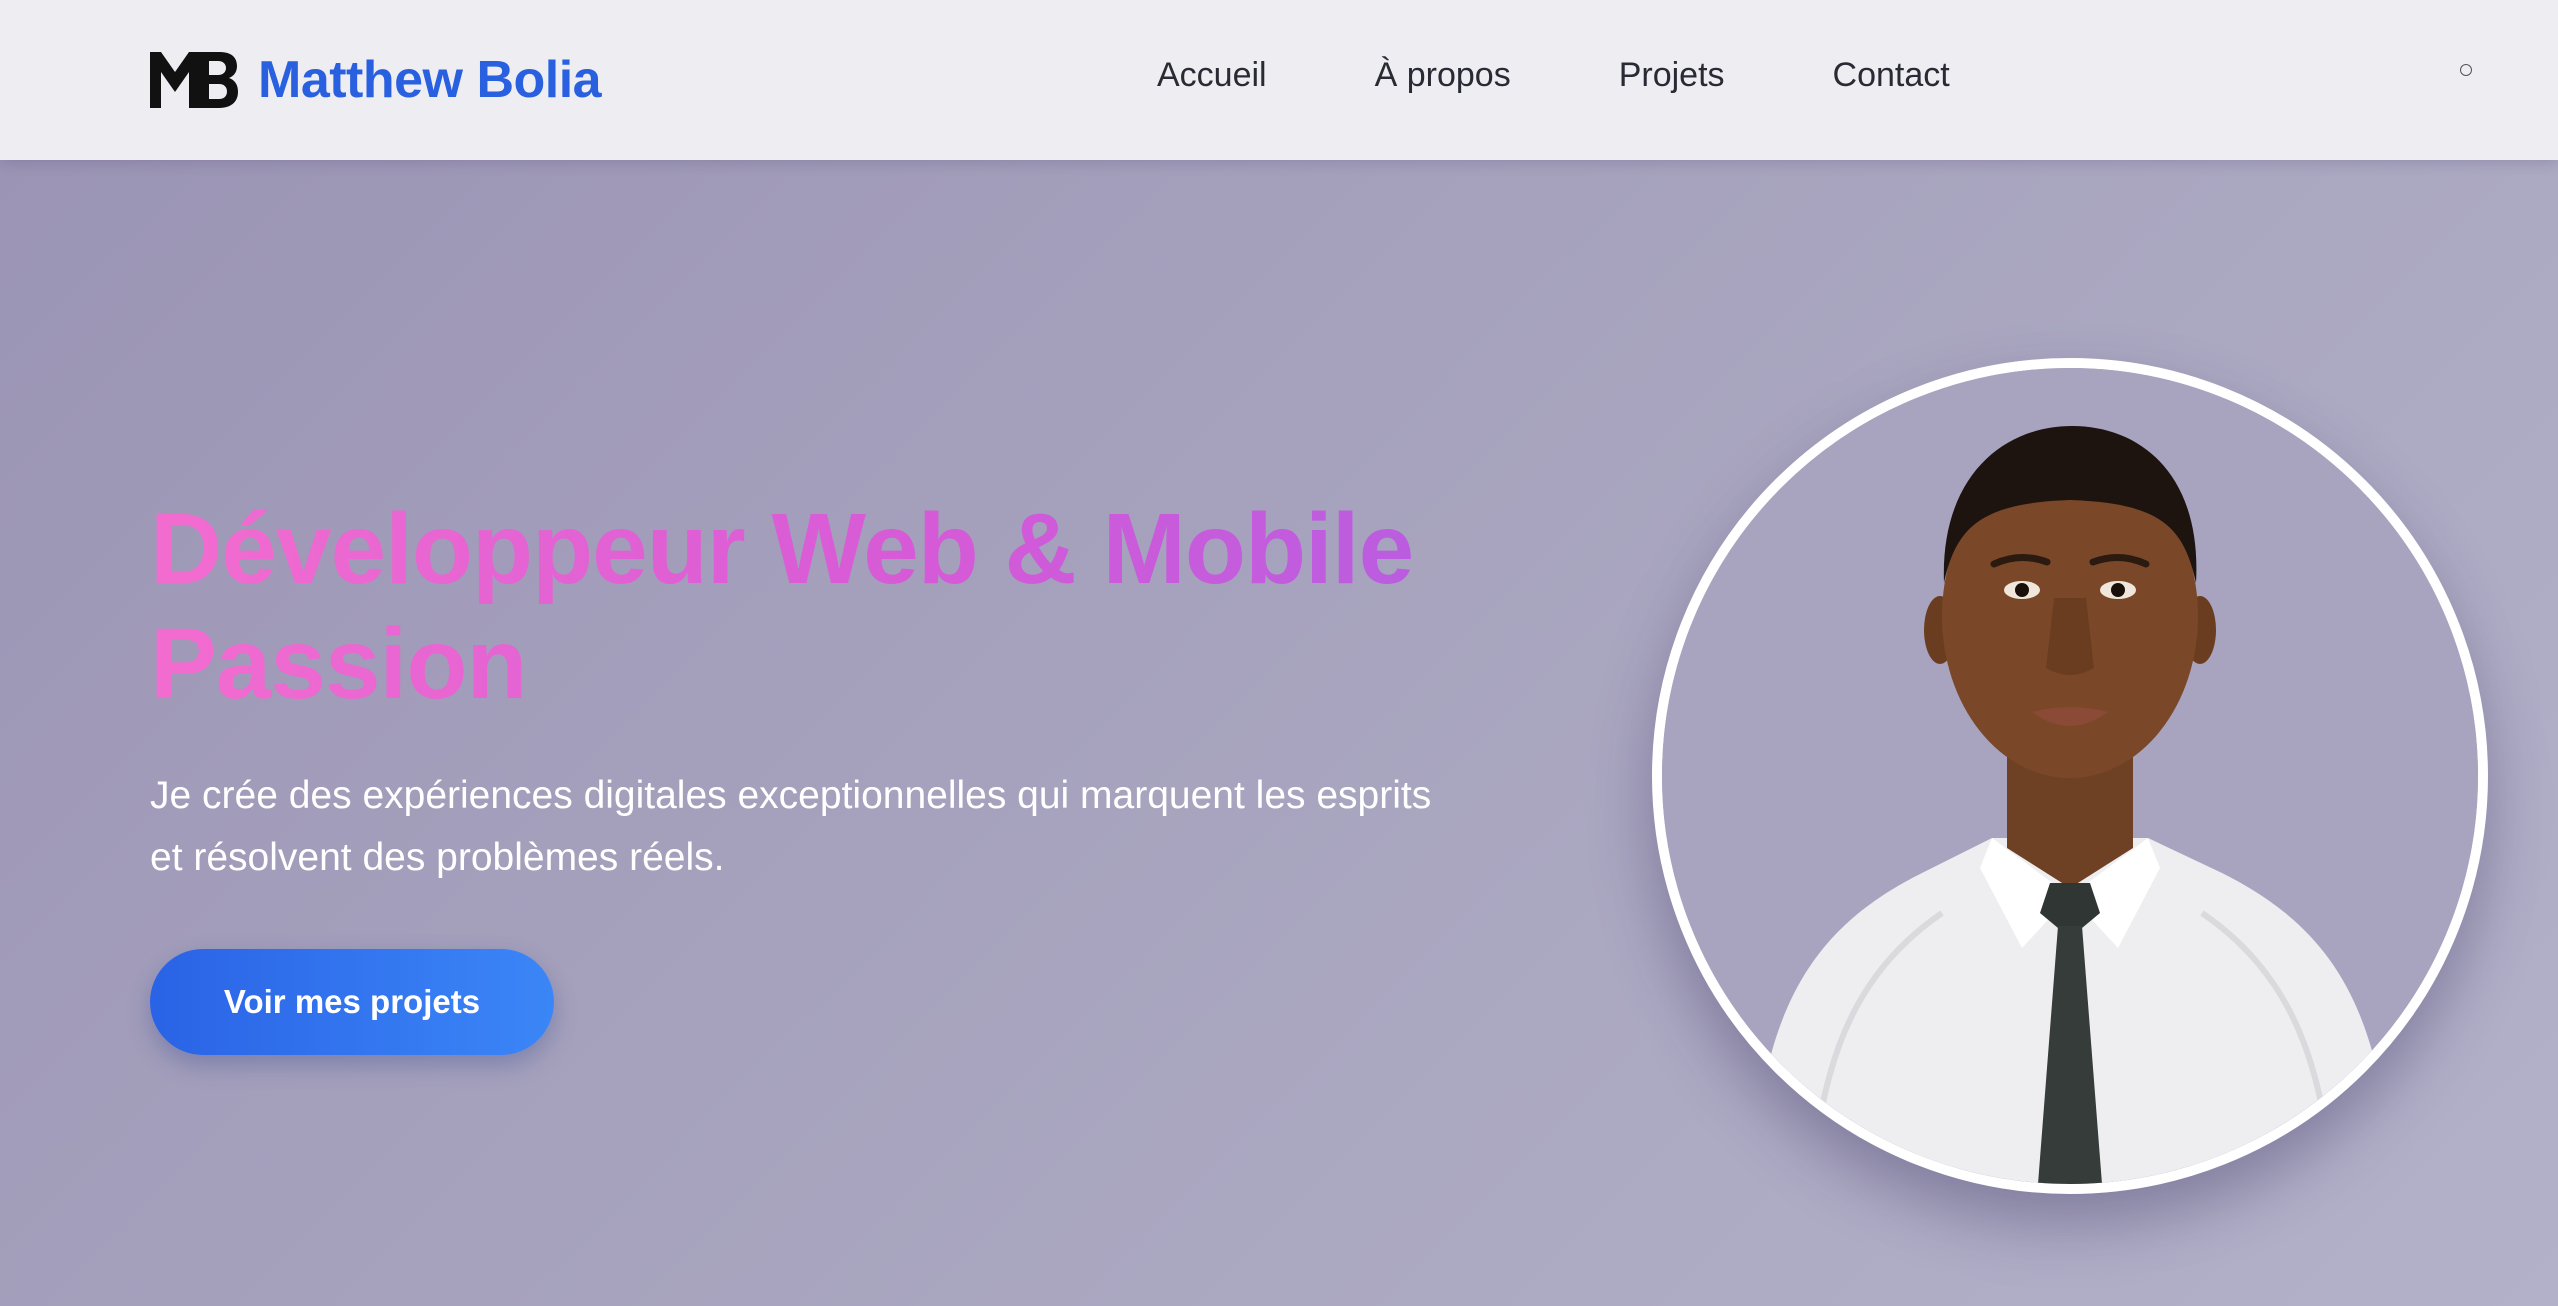 The width and height of the screenshot is (2558, 1306). Describe the element at coordinates (1891, 75) in the screenshot. I see `nav-link-contact: Contact` at that location.